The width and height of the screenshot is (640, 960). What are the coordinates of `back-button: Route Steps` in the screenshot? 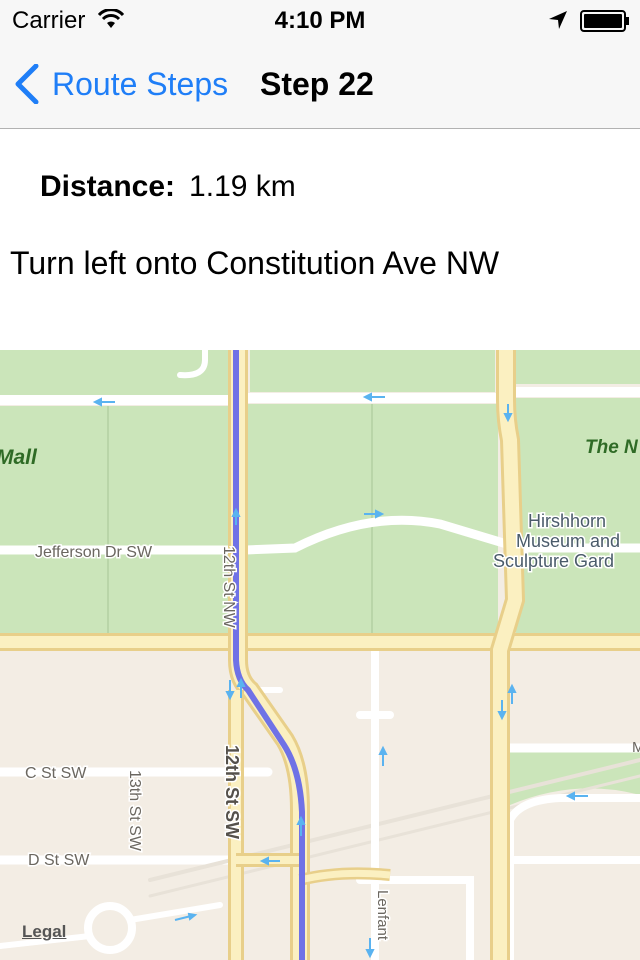 It's located at (121, 84).